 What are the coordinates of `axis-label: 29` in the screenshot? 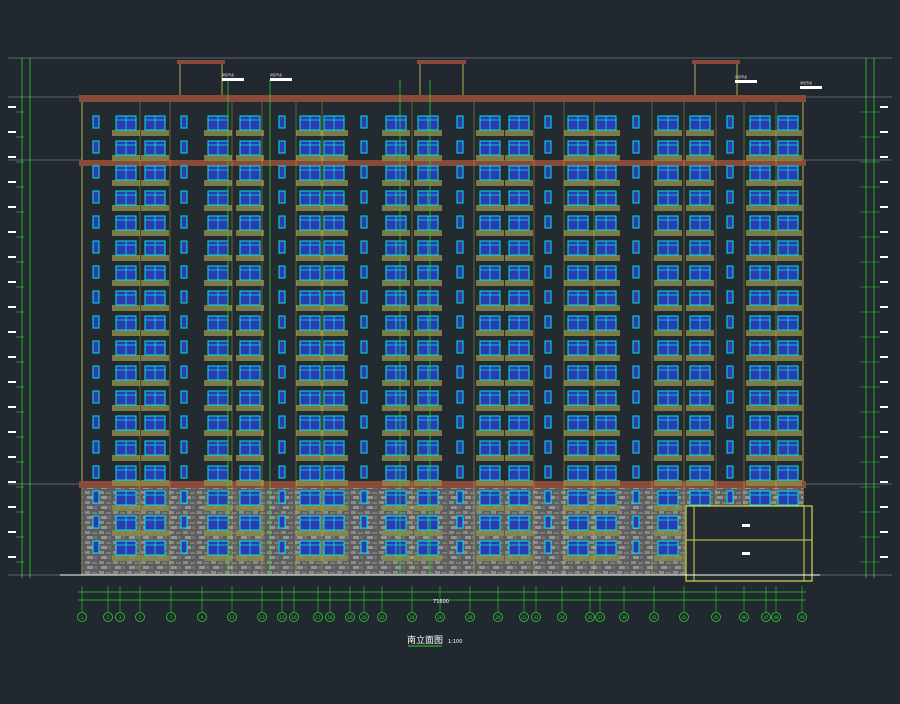 It's located at (498, 617).